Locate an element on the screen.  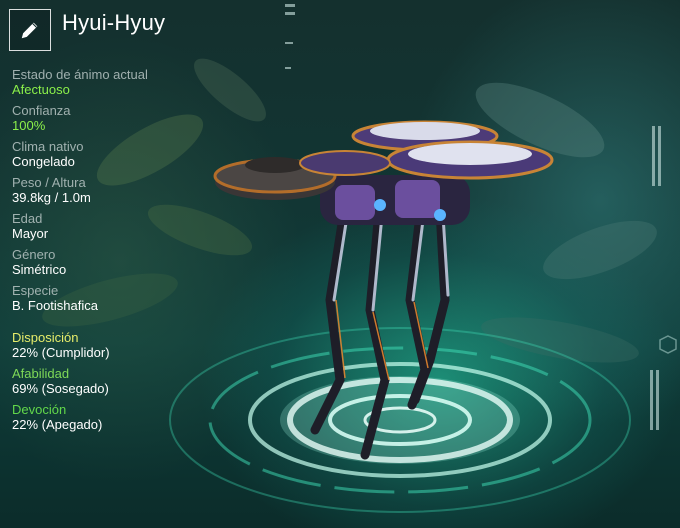
stat-weight: Peso / Altura 39.8kg / 1.0m is located at coordinates (80, 193).